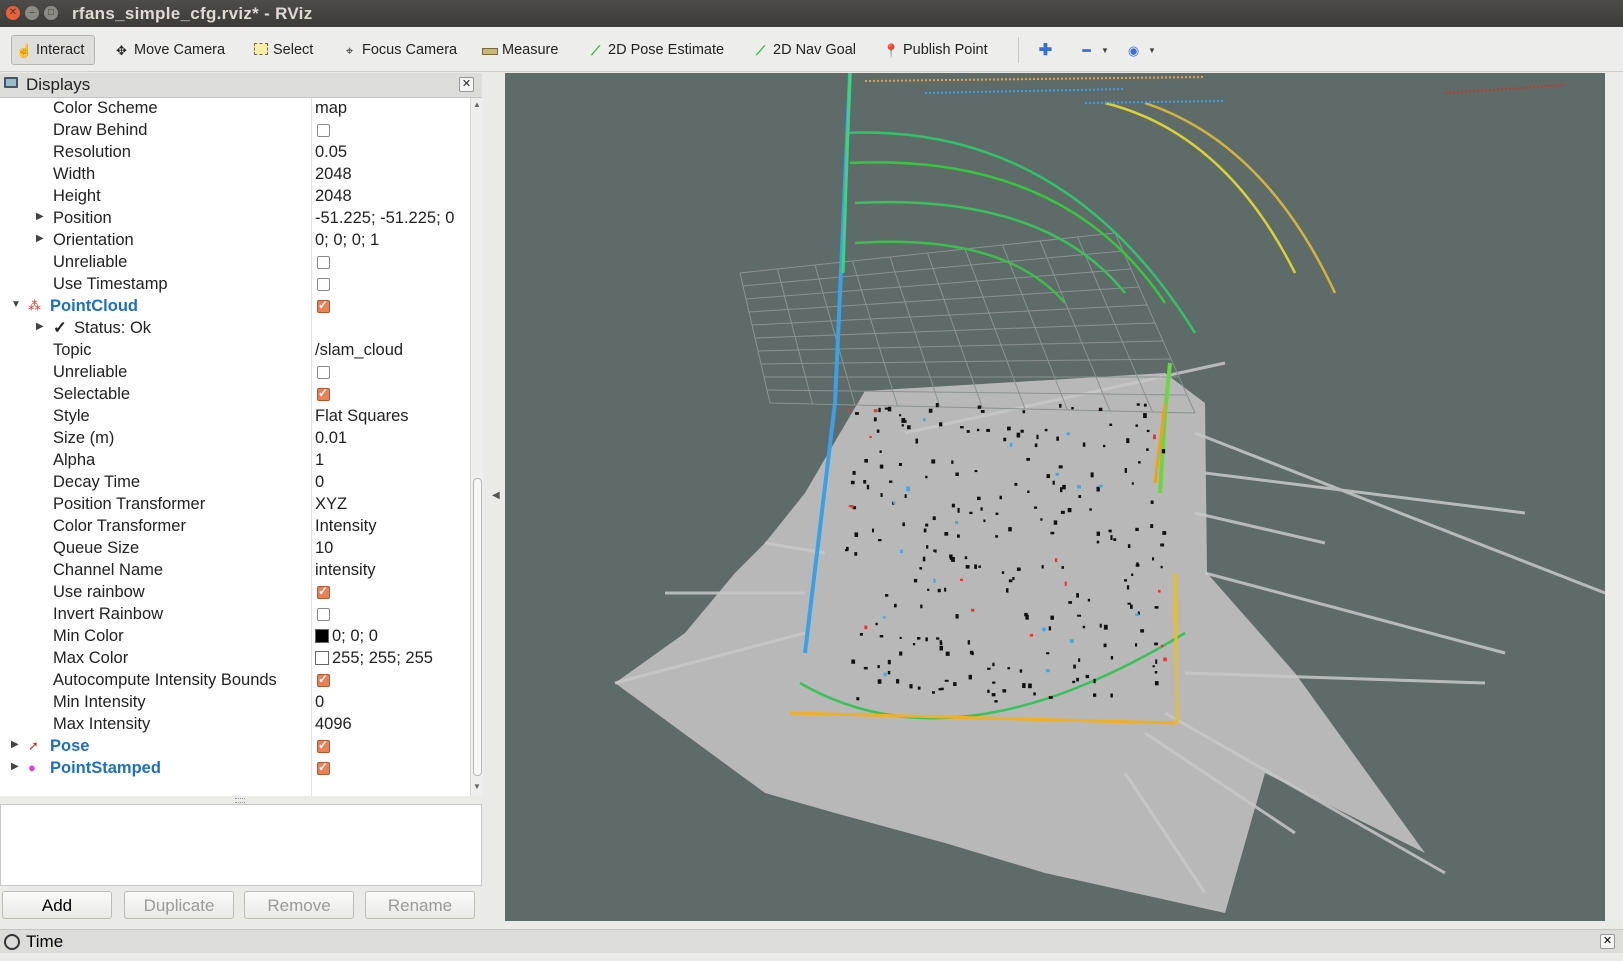 The image size is (1623, 961). I want to click on add-display-button: Add, so click(57, 905).